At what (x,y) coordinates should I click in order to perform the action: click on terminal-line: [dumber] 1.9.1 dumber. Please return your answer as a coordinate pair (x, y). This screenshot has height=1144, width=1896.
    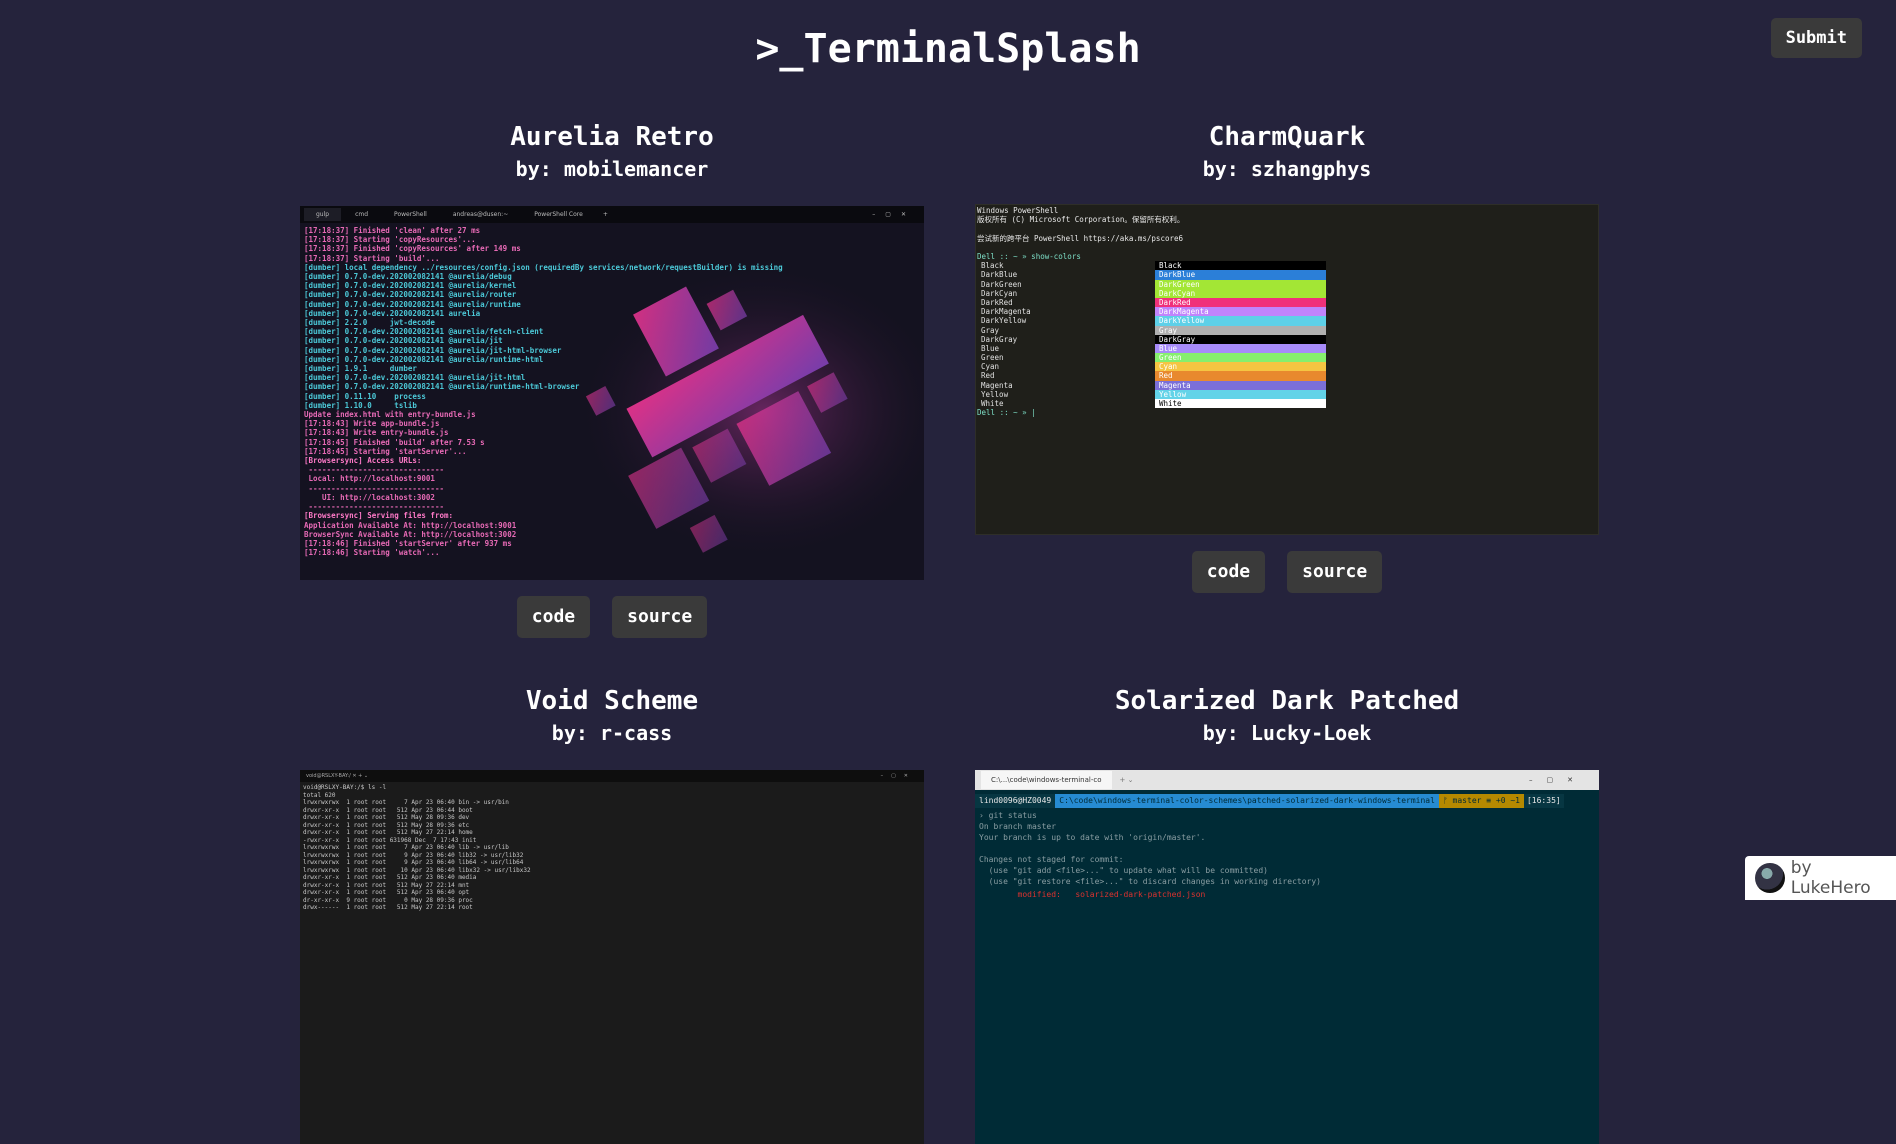
    Looking at the image, I should click on (360, 369).